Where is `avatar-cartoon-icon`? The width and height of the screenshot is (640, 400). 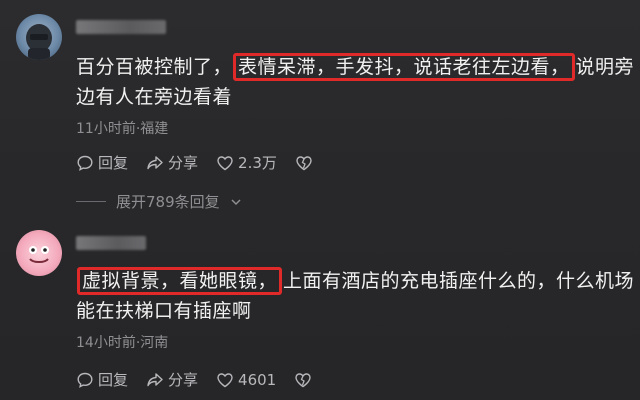
avatar-cartoon-icon is located at coordinates (39, 254).